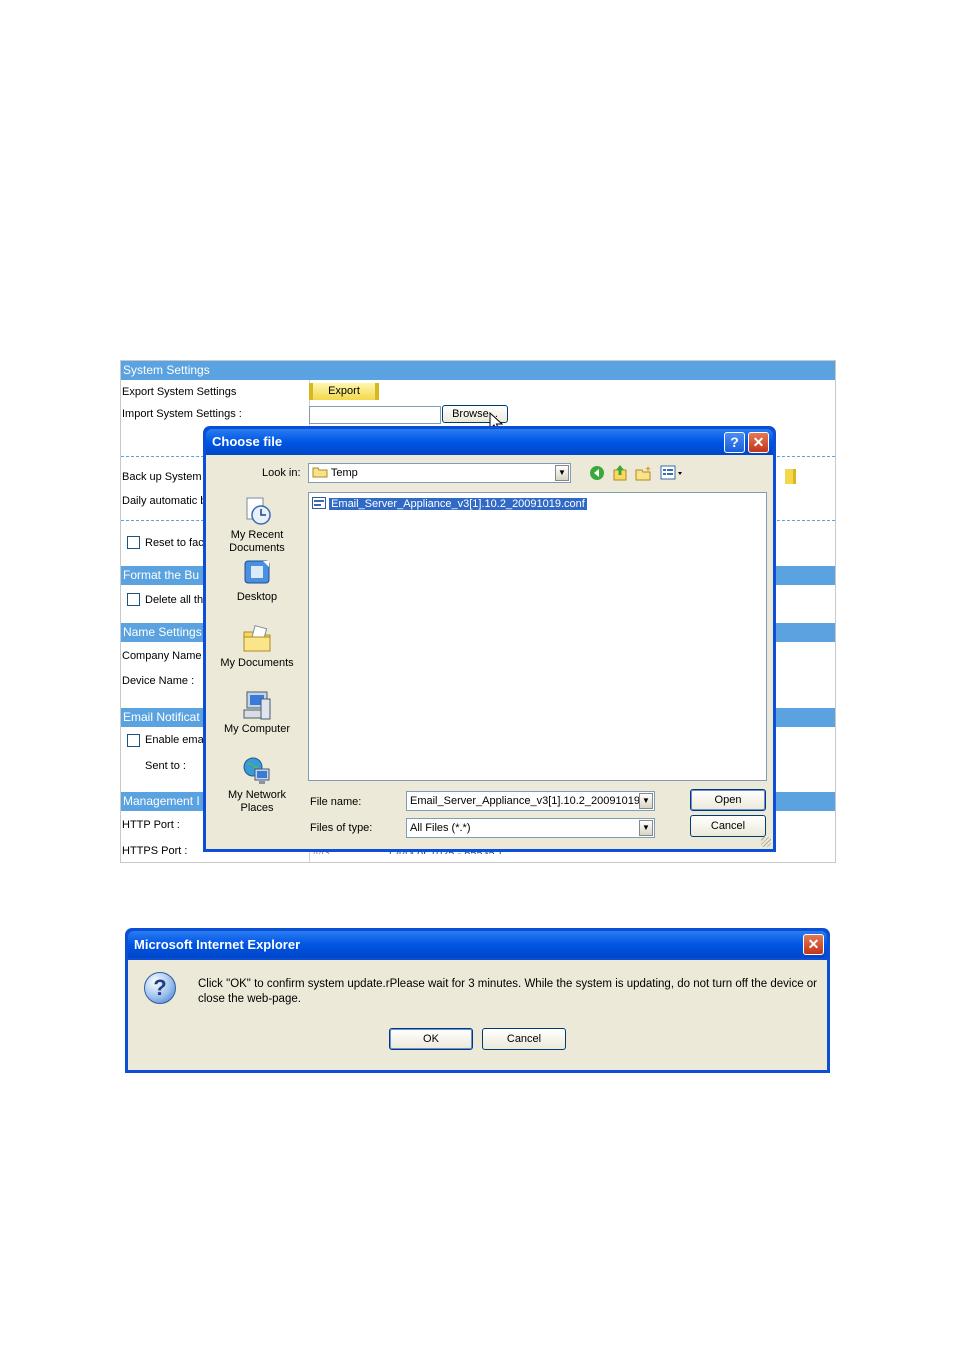 Image resolution: width=954 pixels, height=1350 pixels. Describe the element at coordinates (174, 543) in the screenshot. I see `reset-factory-label: Reset to fac` at that location.